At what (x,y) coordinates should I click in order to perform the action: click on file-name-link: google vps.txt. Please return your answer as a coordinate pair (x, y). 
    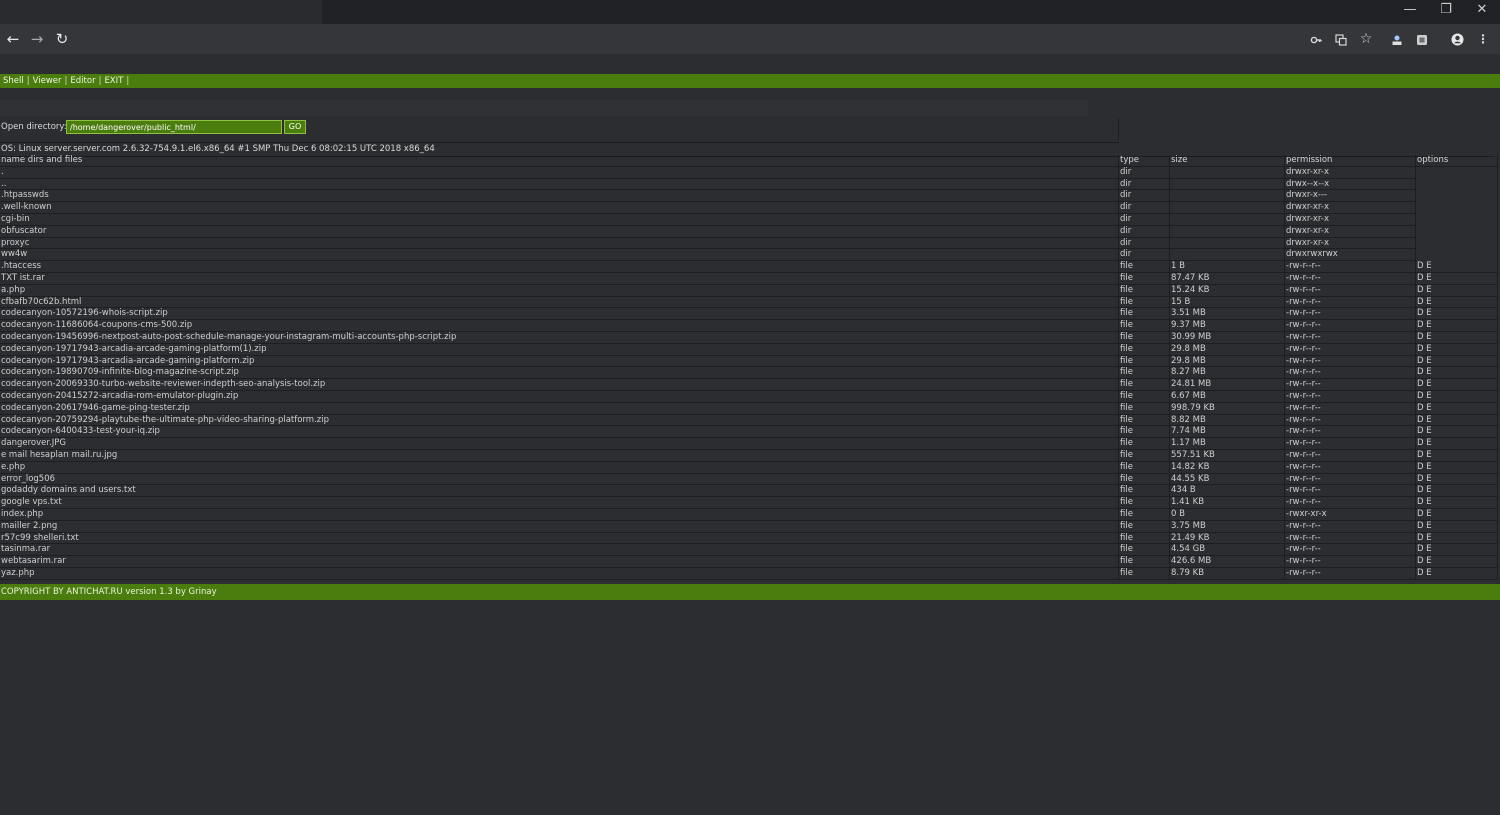
    Looking at the image, I should click on (559, 502).